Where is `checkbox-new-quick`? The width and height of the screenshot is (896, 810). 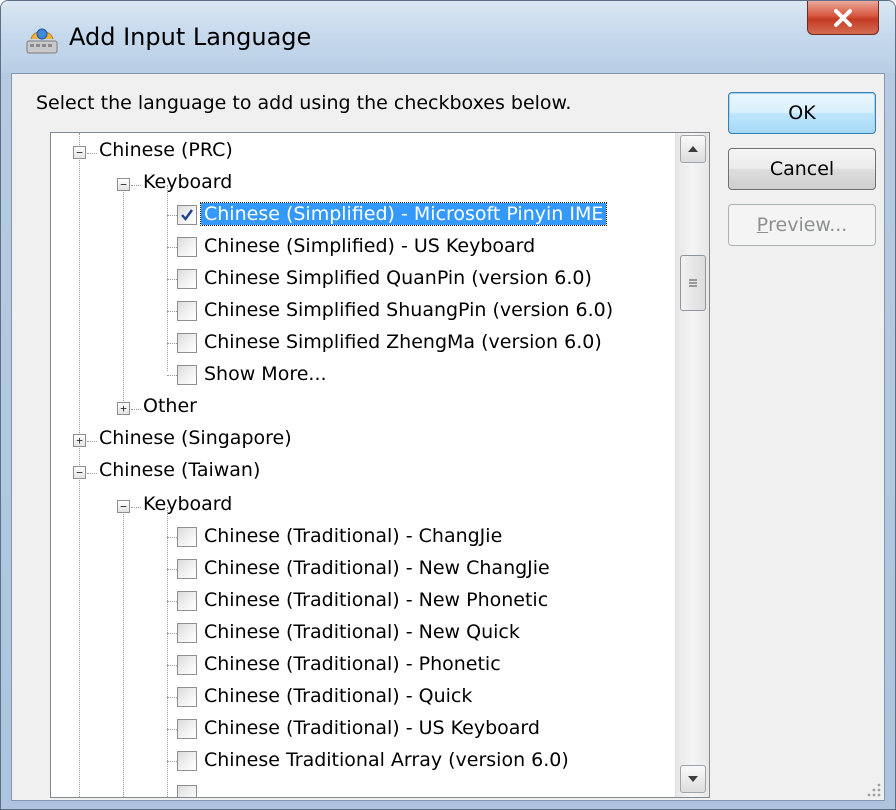 checkbox-new-quick is located at coordinates (187, 633).